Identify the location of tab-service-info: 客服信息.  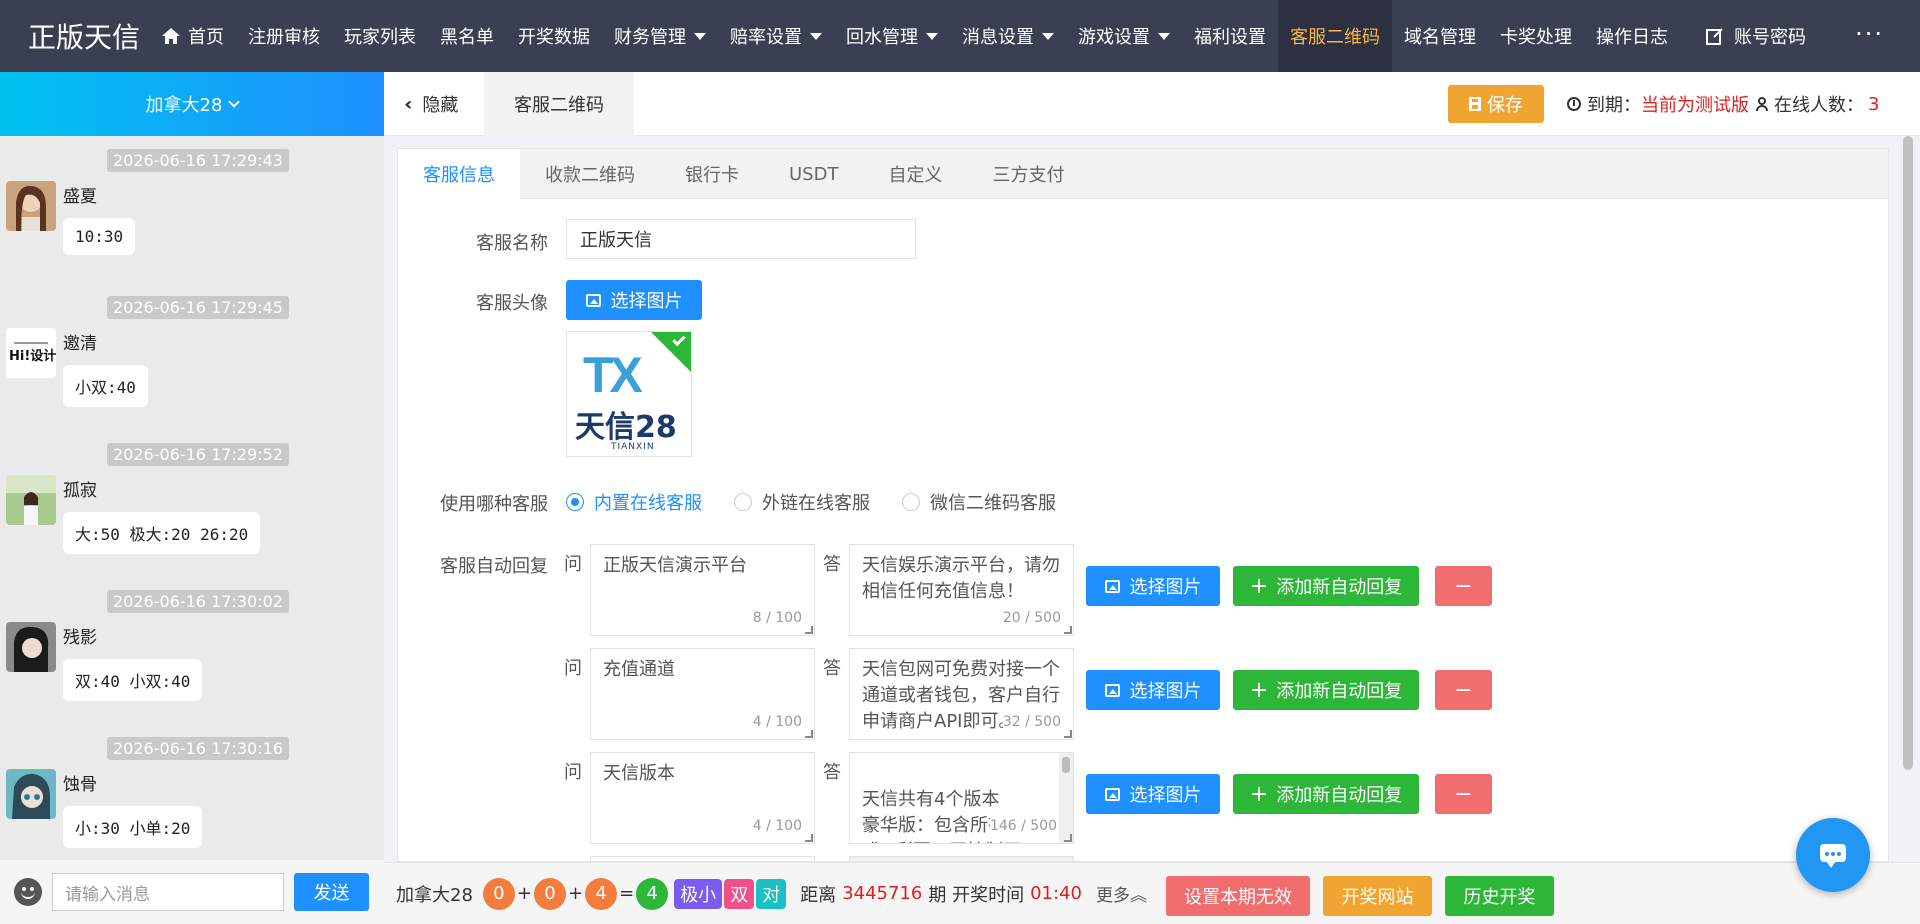
(459, 174).